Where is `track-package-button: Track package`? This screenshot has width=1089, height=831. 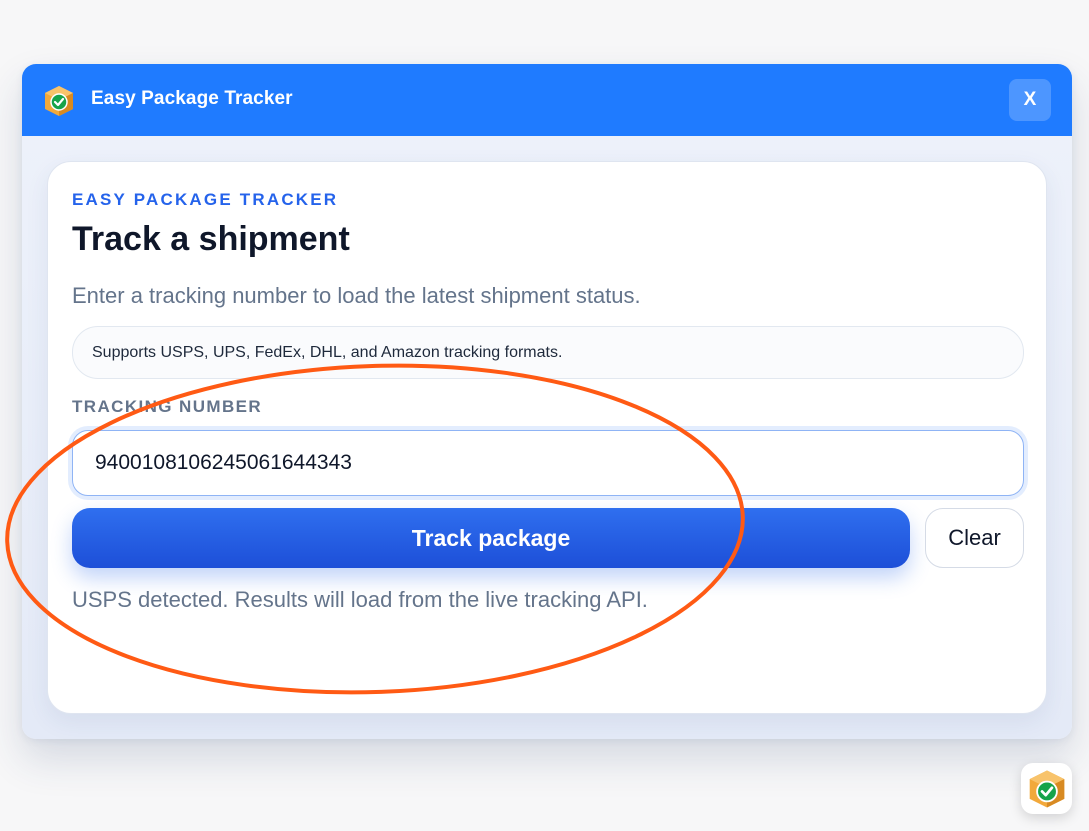
track-package-button: Track package is located at coordinates (491, 538).